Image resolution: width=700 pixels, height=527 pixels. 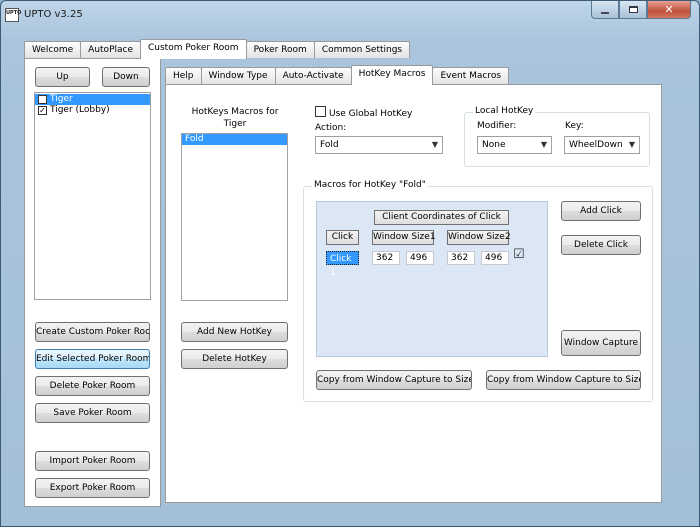 What do you see at coordinates (519, 254) in the screenshot?
I see `click-enabled-checkbox: ☑` at bounding box center [519, 254].